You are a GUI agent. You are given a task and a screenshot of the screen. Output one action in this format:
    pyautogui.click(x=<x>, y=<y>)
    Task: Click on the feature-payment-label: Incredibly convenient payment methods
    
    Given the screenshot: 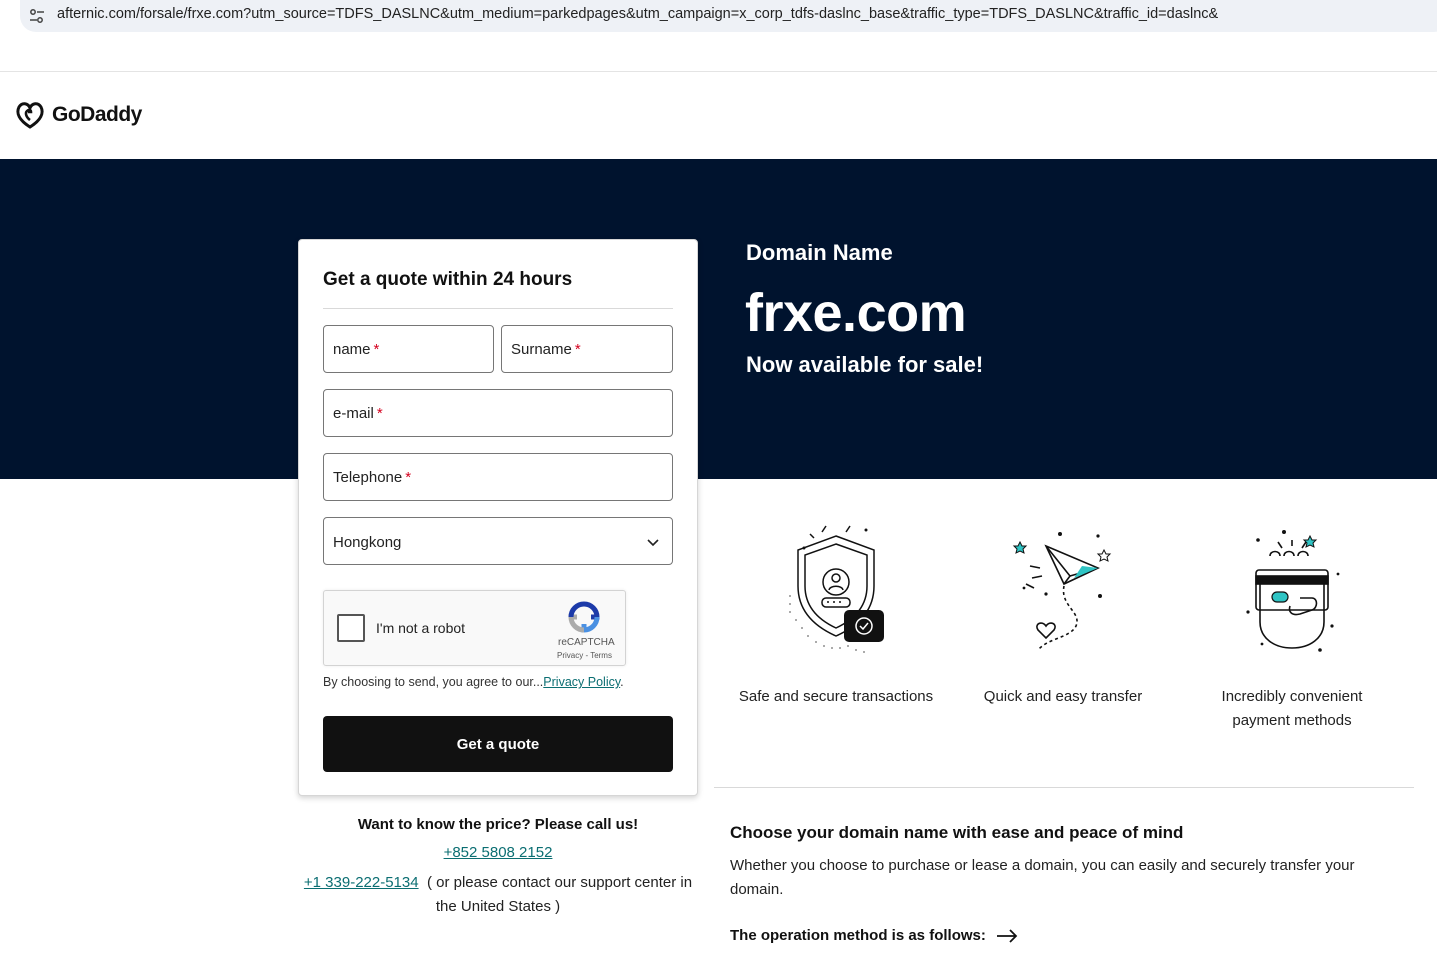 What is the action you would take?
    pyautogui.click(x=1292, y=708)
    